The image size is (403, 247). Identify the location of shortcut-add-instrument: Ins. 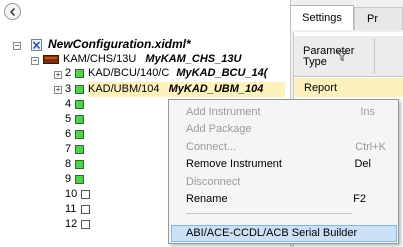
(367, 112).